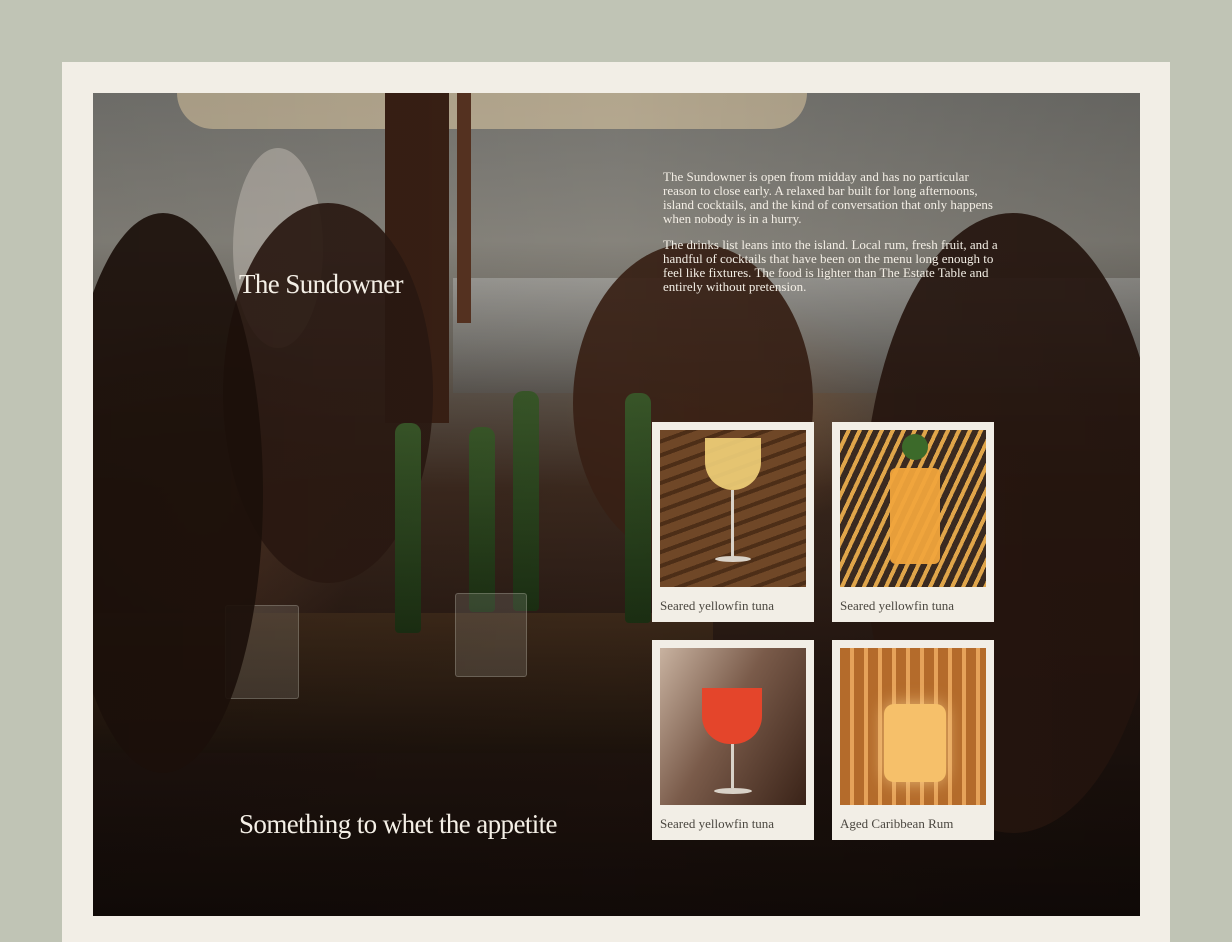 The image size is (1232, 942). I want to click on tumbler-glass-icon, so click(915, 743).